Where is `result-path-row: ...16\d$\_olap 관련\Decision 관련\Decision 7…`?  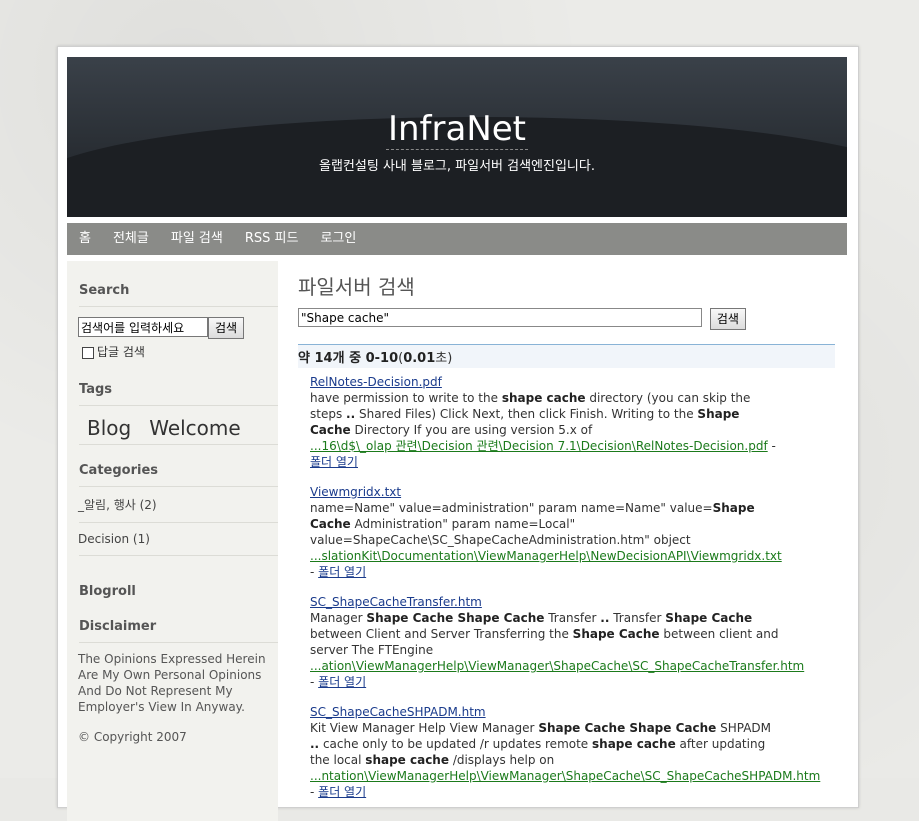
result-path-row: ...16\d$\_olap 관련\Decision 관련\Decision 7… is located at coordinates (543, 454).